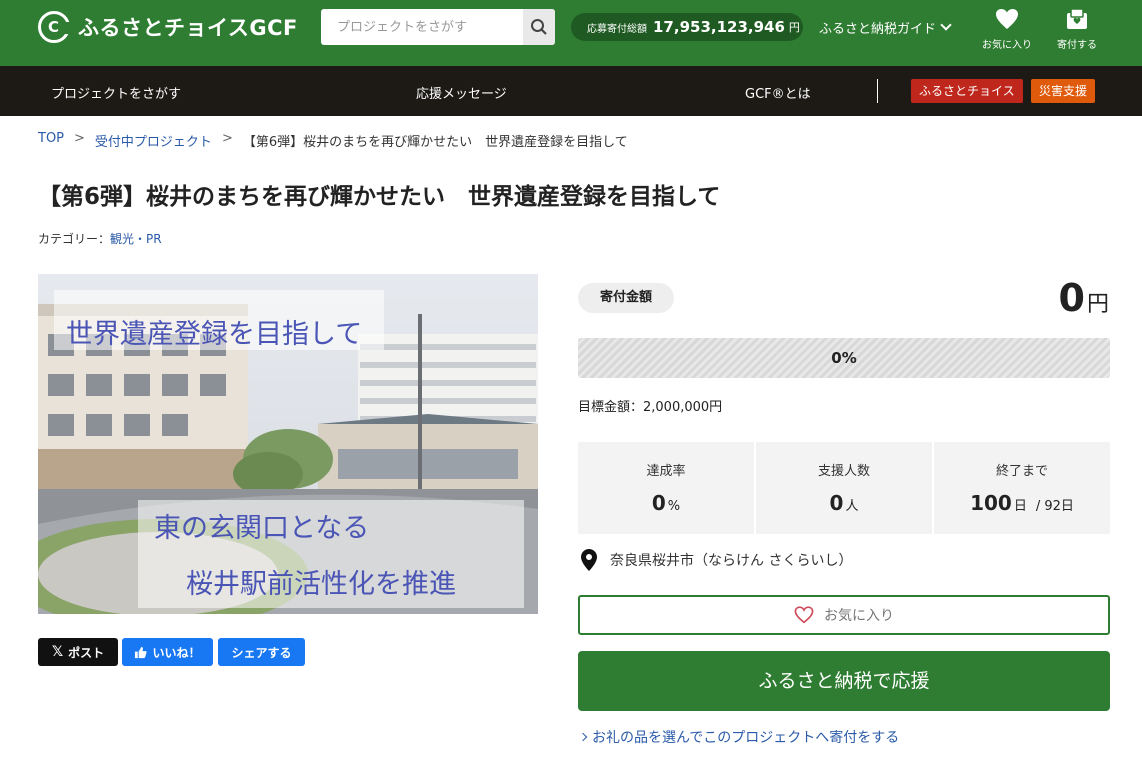 This screenshot has height=757, width=1142. Describe the element at coordinates (86, 652) in the screenshot. I see `x-post-label: ポスト` at that location.